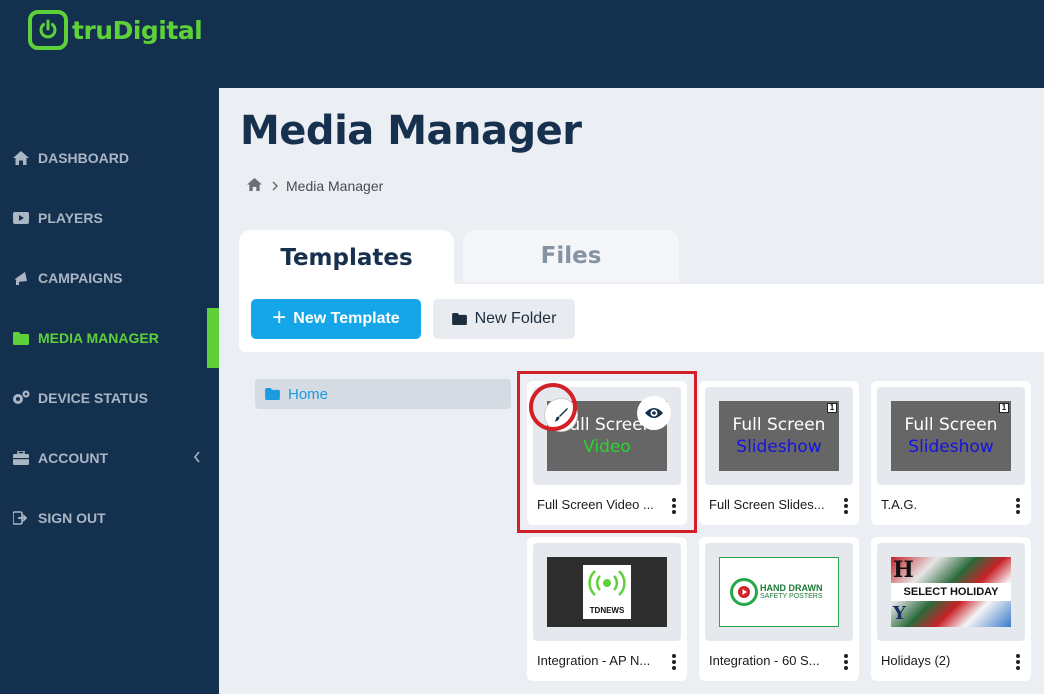  Describe the element at coordinates (21, 398) in the screenshot. I see `gears-icon` at that location.